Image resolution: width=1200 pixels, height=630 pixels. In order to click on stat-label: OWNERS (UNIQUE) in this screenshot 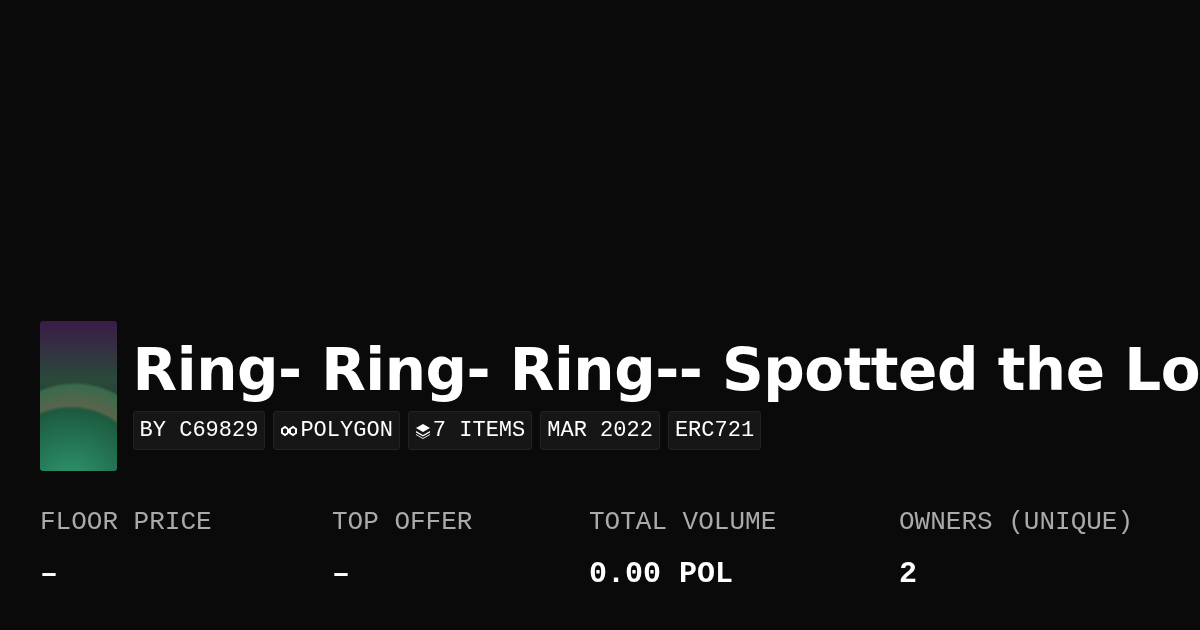, I will do `click(1017, 522)`.